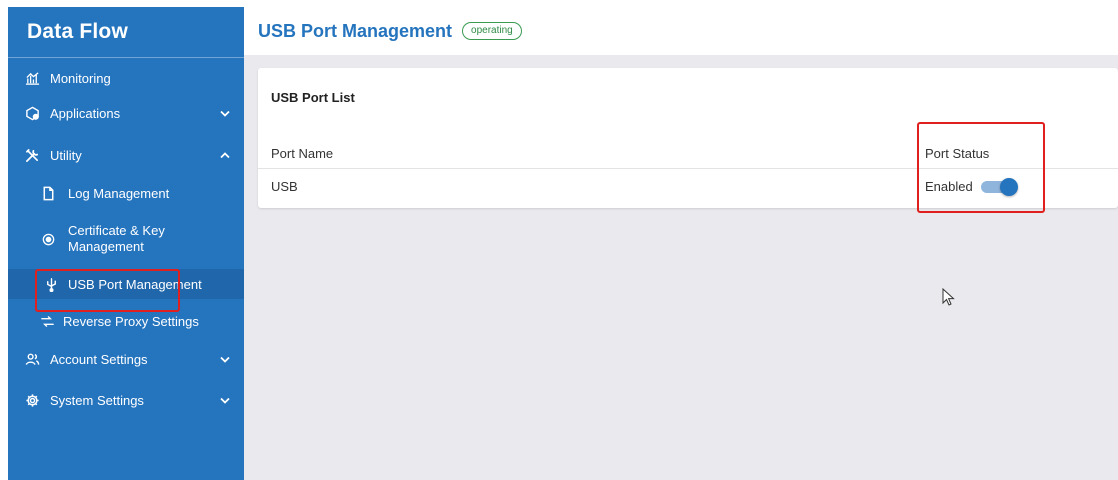  I want to click on divider, so click(688, 168).